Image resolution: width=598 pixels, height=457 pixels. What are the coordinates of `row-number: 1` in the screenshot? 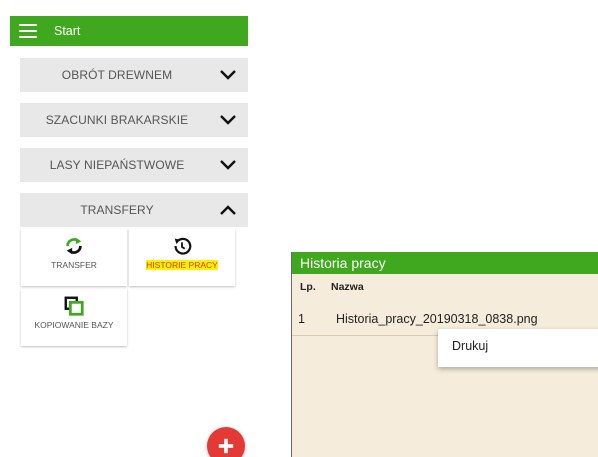 It's located at (301, 319).